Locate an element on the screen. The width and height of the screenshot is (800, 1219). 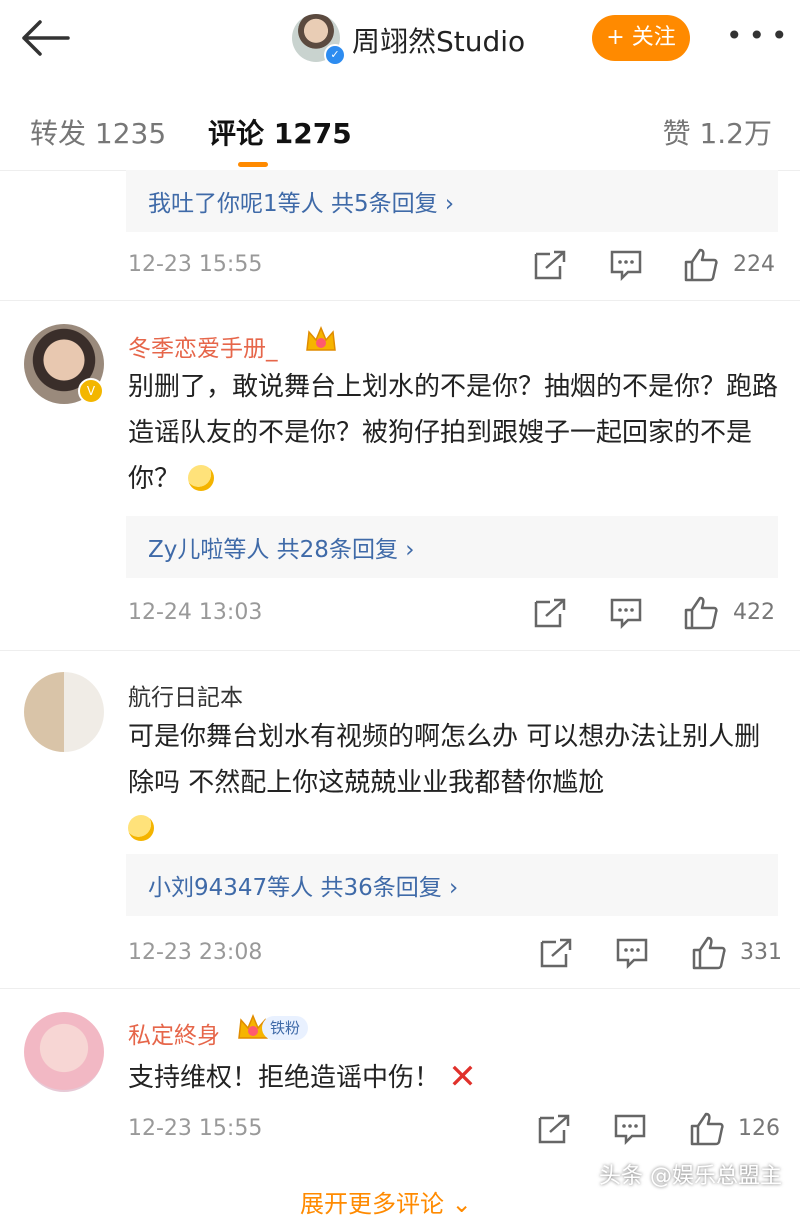
comment-meta-row: 12-23 15:55 126 is located at coordinates (400, 1130).